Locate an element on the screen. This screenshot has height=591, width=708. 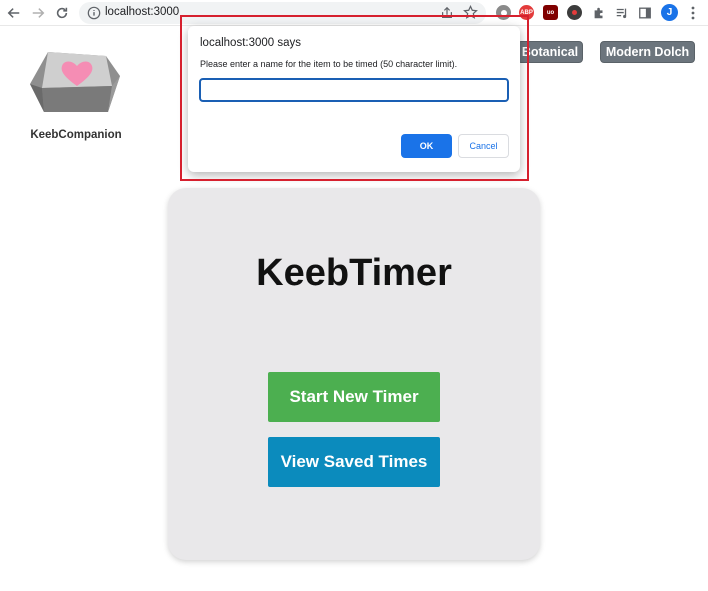
extension-dark-icon is located at coordinates (574, 12).